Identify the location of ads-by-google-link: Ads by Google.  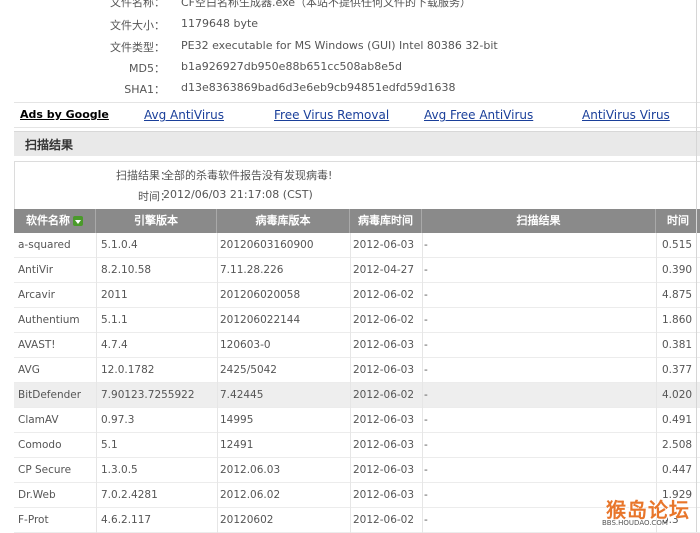
(64, 114).